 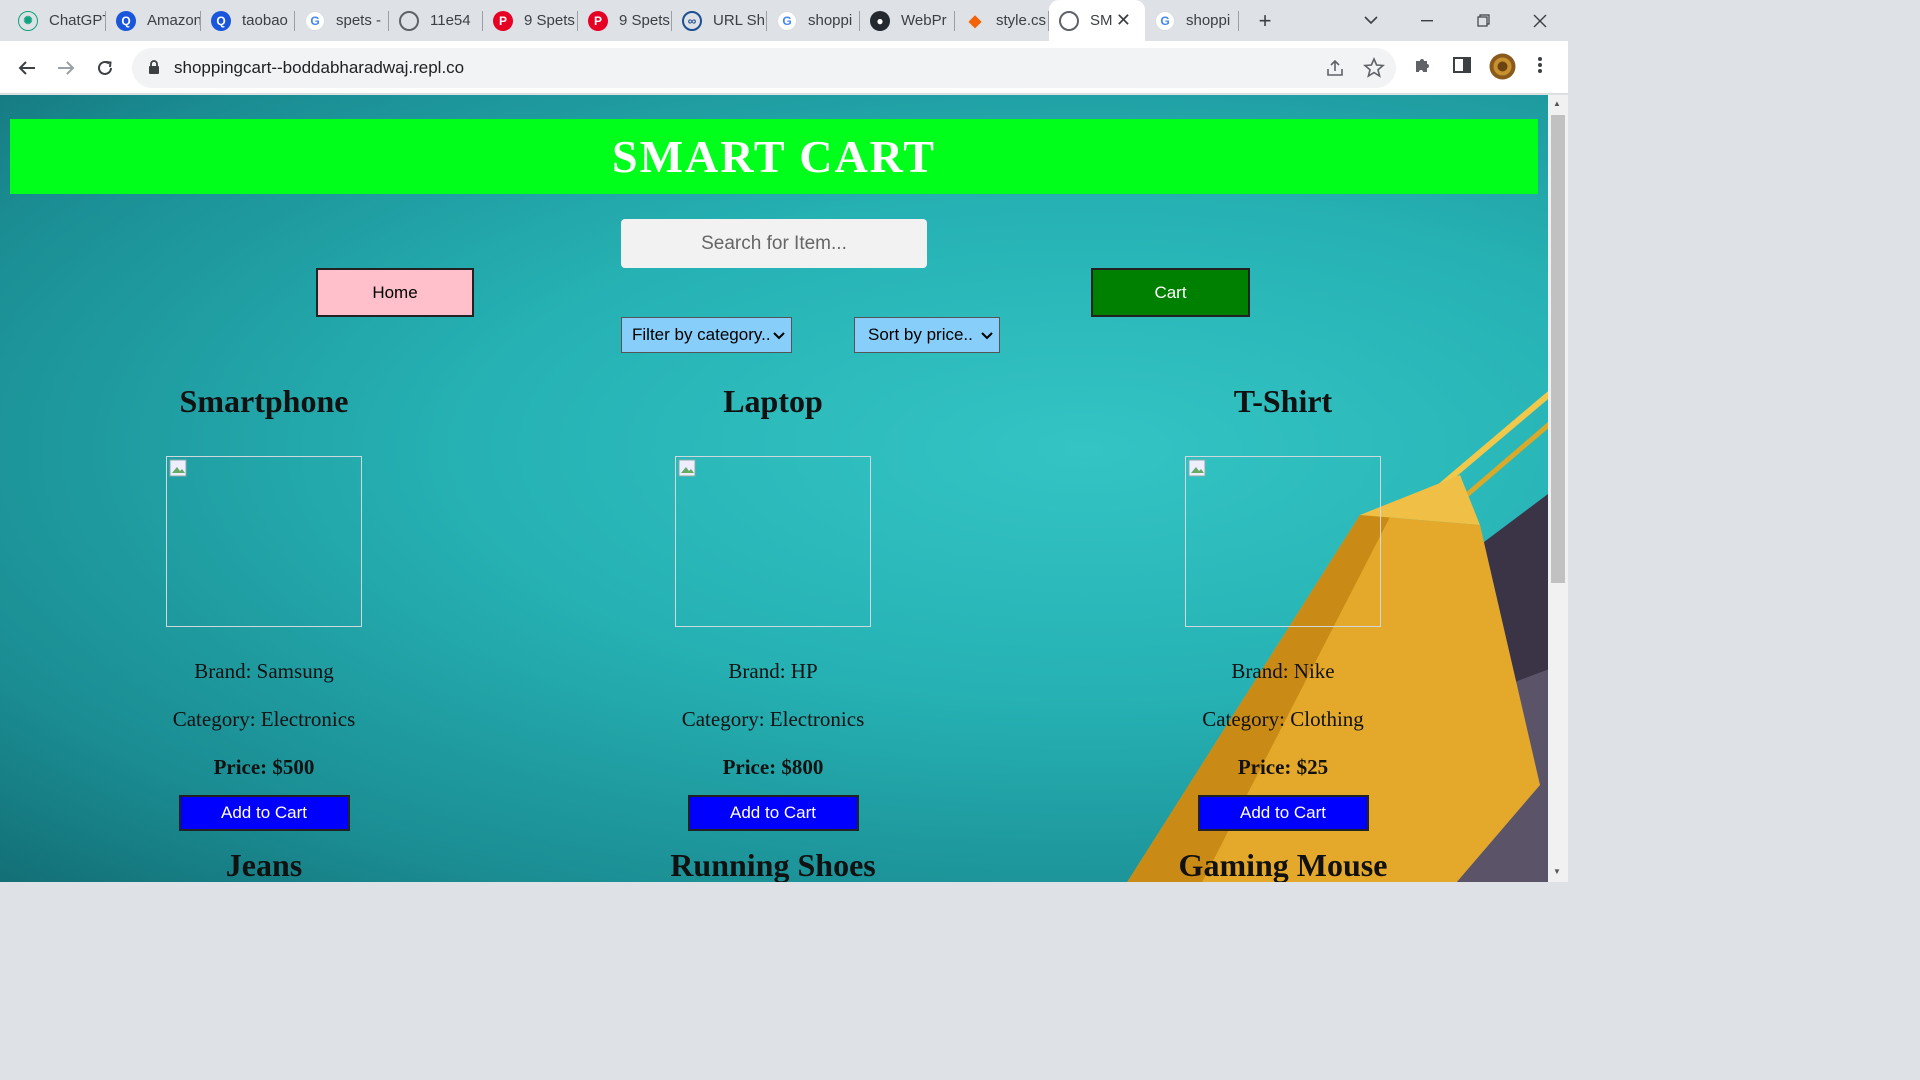 I want to click on tab-chatgpt: ✺ ChatGPT, so click(x=53, y=20).